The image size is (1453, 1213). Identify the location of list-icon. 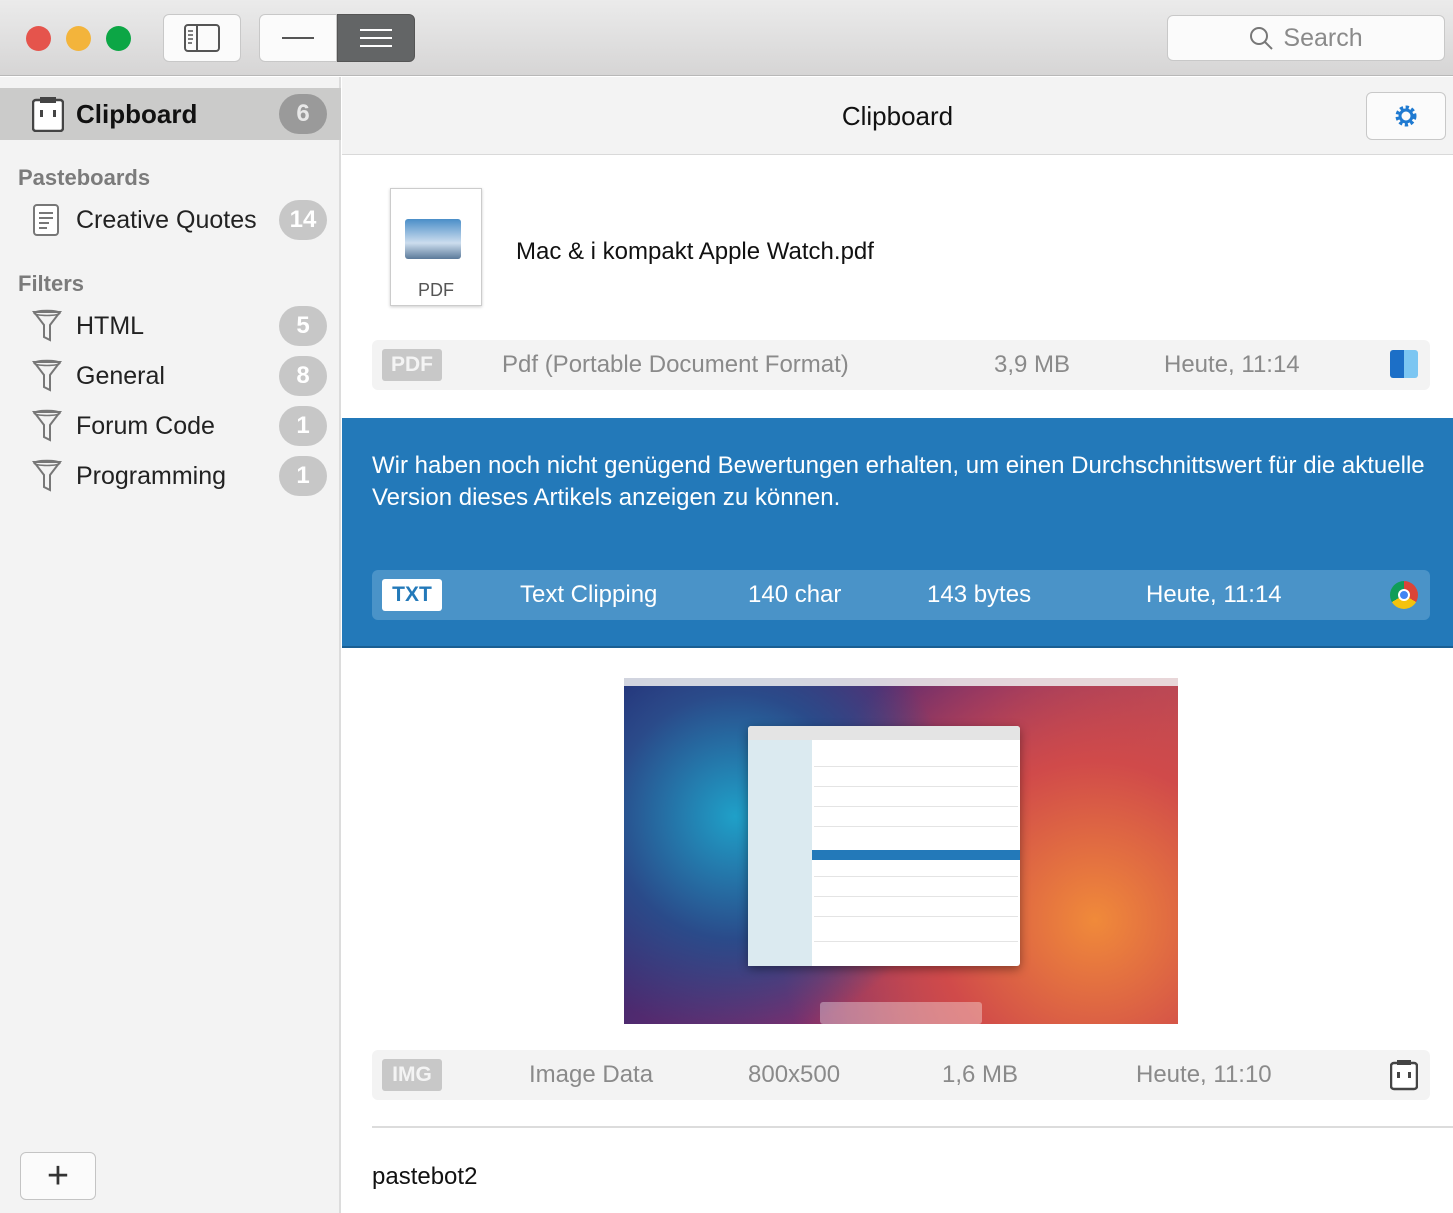
(376, 38).